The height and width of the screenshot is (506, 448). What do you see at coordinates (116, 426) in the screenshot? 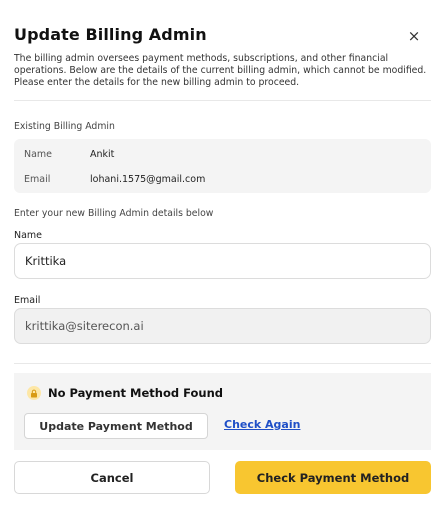
I see `update-payment-method-button: Update Payment Method` at bounding box center [116, 426].